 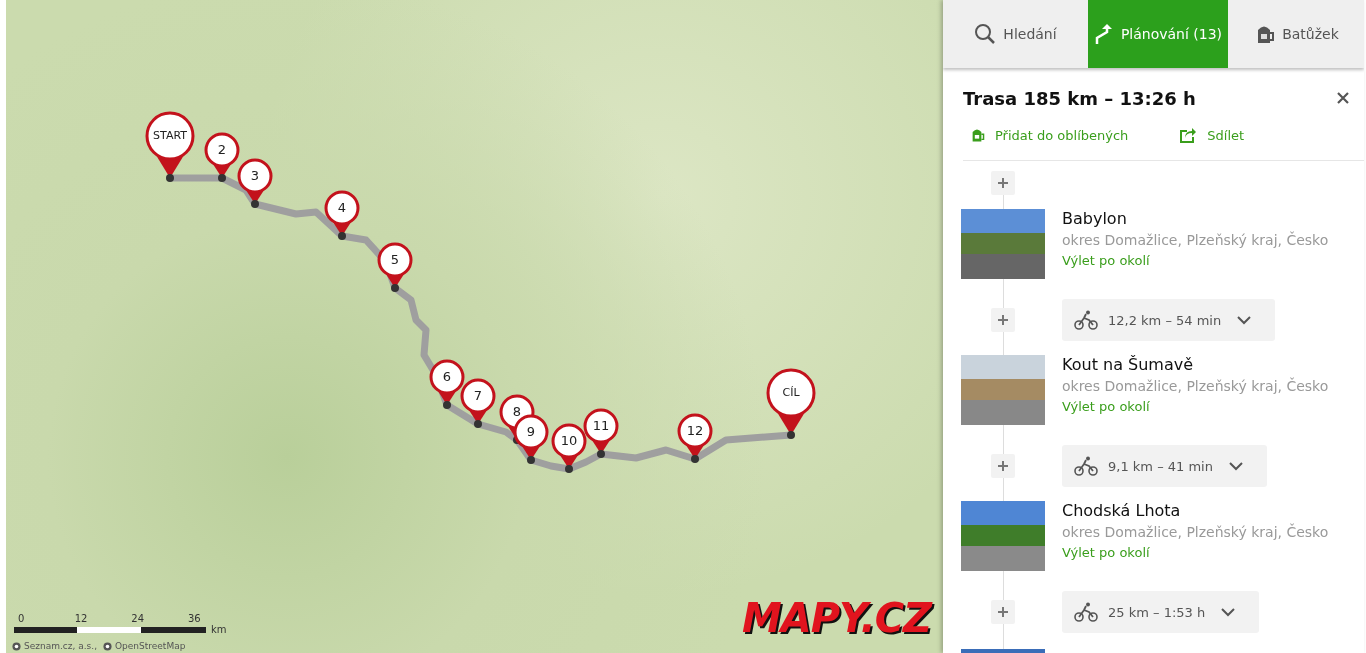 I want to click on attribution-text: Seznam.cz, a.s.,, so click(x=60, y=646).